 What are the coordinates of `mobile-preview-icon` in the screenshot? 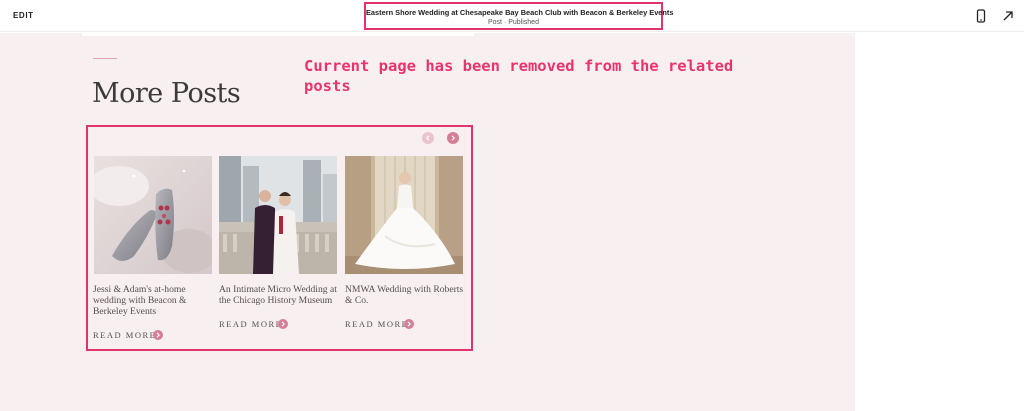 It's located at (981, 16).